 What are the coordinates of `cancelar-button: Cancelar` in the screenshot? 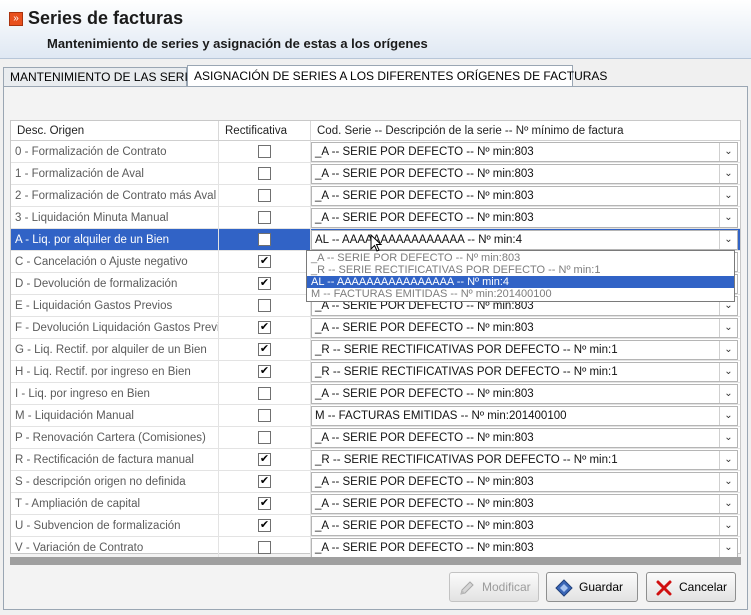 It's located at (691, 587).